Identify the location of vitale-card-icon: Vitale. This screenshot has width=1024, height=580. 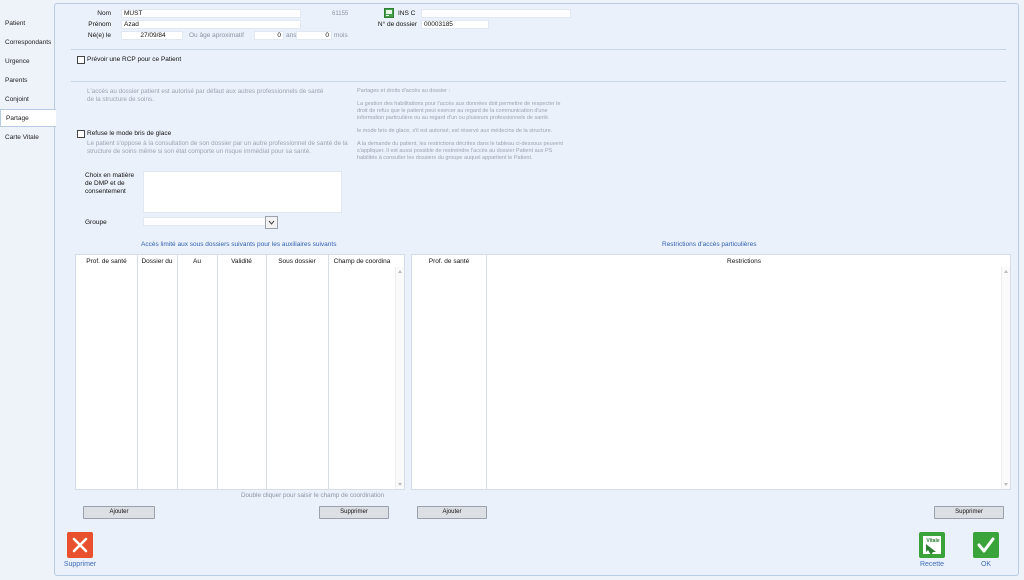
(932, 545).